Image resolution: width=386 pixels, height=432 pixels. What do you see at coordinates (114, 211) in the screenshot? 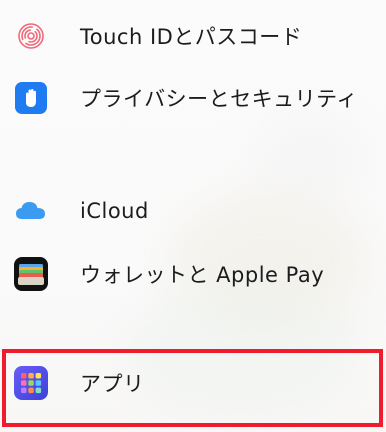
I see `settings-row-label: iCloud` at bounding box center [114, 211].